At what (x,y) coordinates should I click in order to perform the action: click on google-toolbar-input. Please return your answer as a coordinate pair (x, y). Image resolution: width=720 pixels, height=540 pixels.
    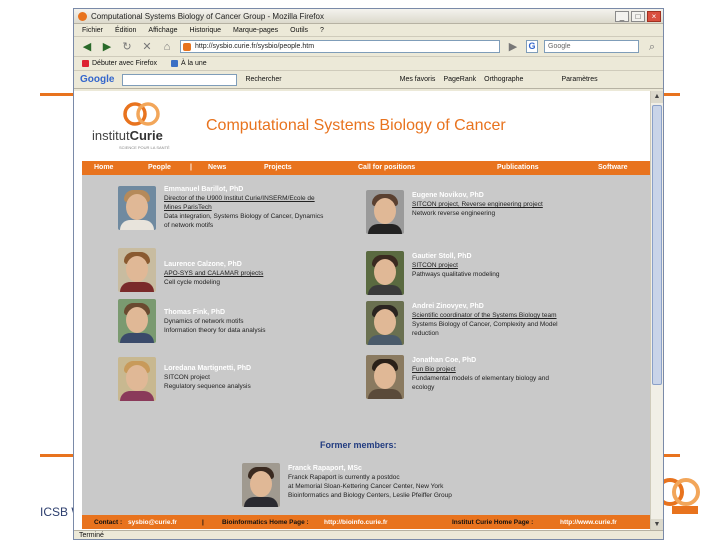
    Looking at the image, I should click on (180, 79).